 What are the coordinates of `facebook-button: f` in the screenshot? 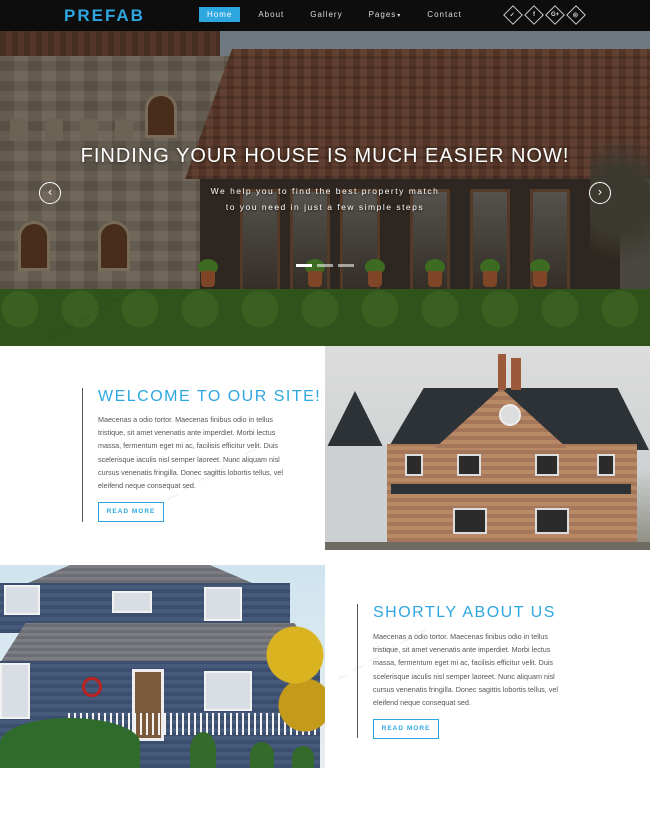 It's located at (534, 15).